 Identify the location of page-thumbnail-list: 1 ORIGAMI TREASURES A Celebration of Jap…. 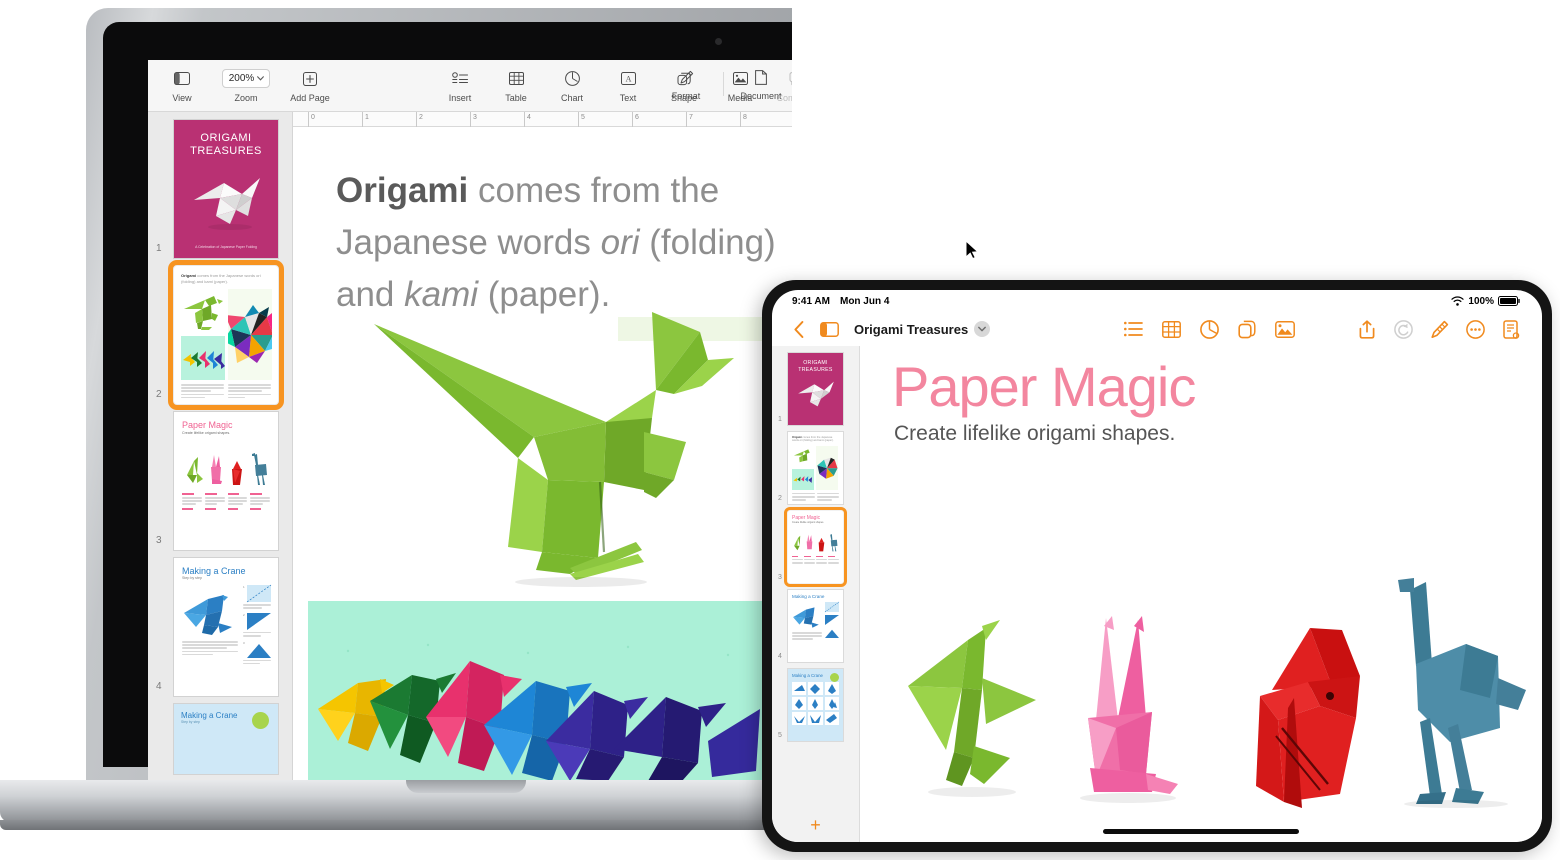
(220, 446).